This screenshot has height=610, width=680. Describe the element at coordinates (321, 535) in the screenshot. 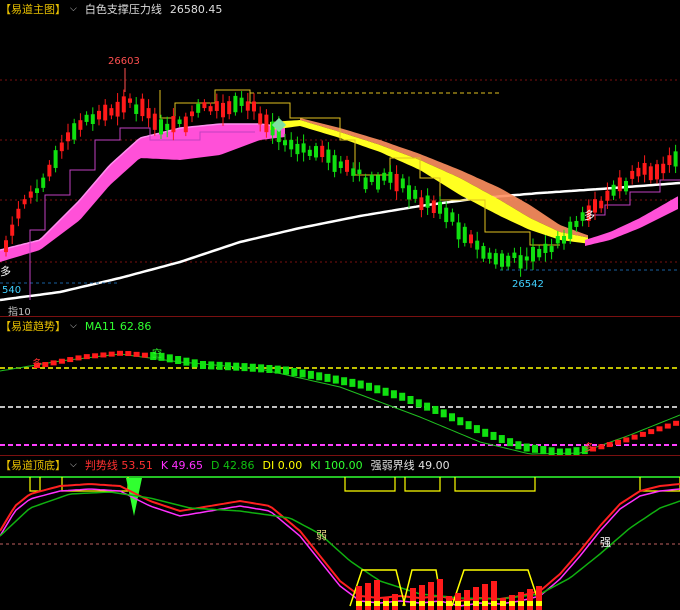

I see `mark-ruo: 弱` at that location.